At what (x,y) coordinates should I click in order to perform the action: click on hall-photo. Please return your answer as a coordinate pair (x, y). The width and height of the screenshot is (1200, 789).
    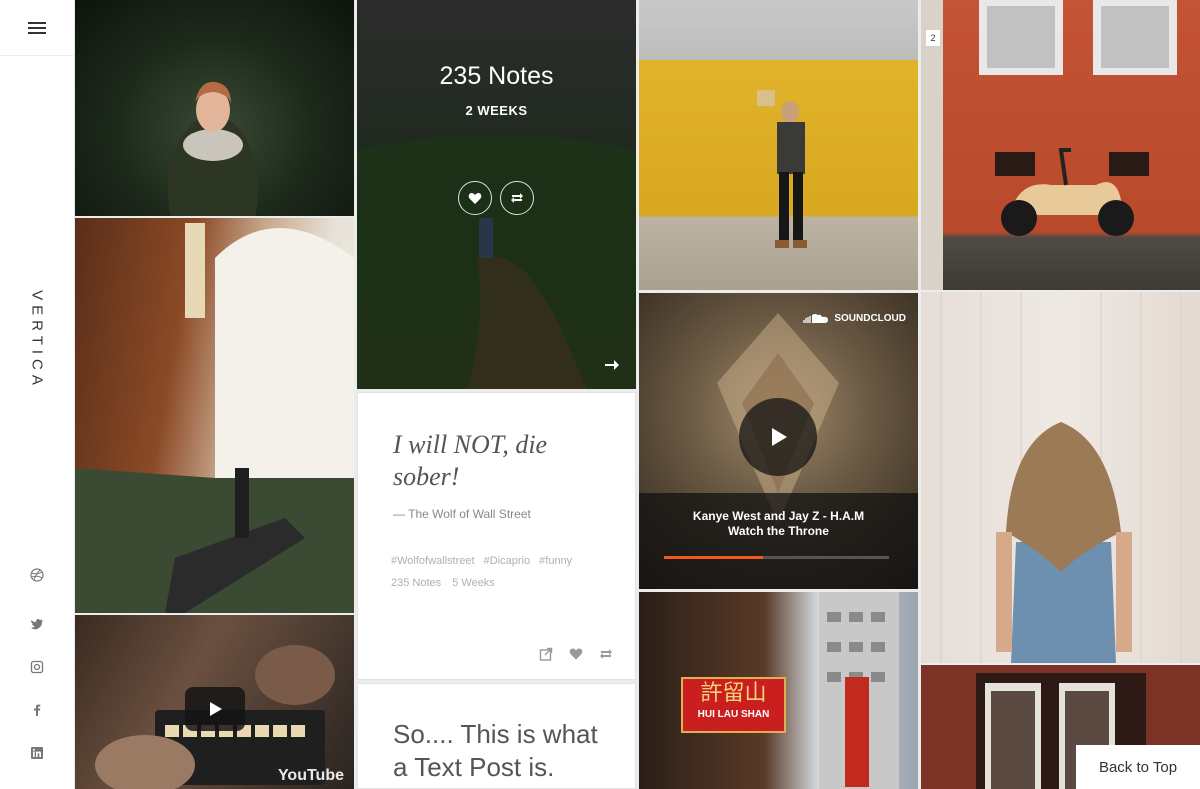
    Looking at the image, I should click on (214, 418).